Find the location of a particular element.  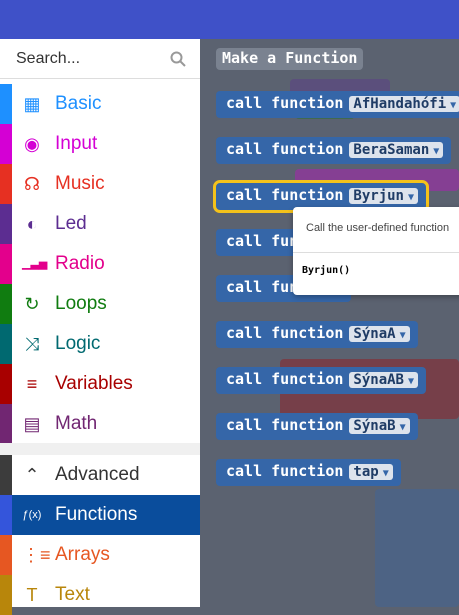

category-advanced: ⌃ Advanced is located at coordinates (100, 475).